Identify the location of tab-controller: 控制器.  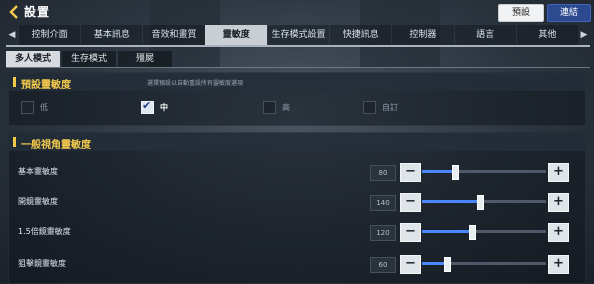
(422, 35).